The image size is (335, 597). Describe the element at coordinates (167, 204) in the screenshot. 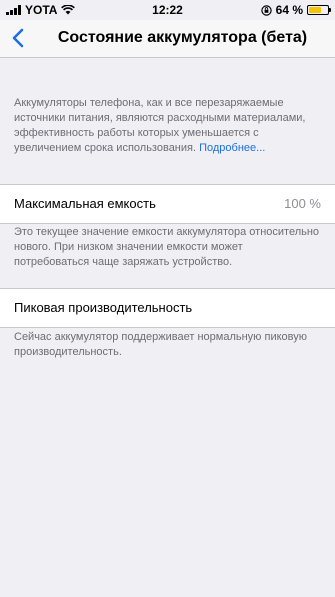

I see `max-capacity-row: Максимальная емкость 100 %` at that location.